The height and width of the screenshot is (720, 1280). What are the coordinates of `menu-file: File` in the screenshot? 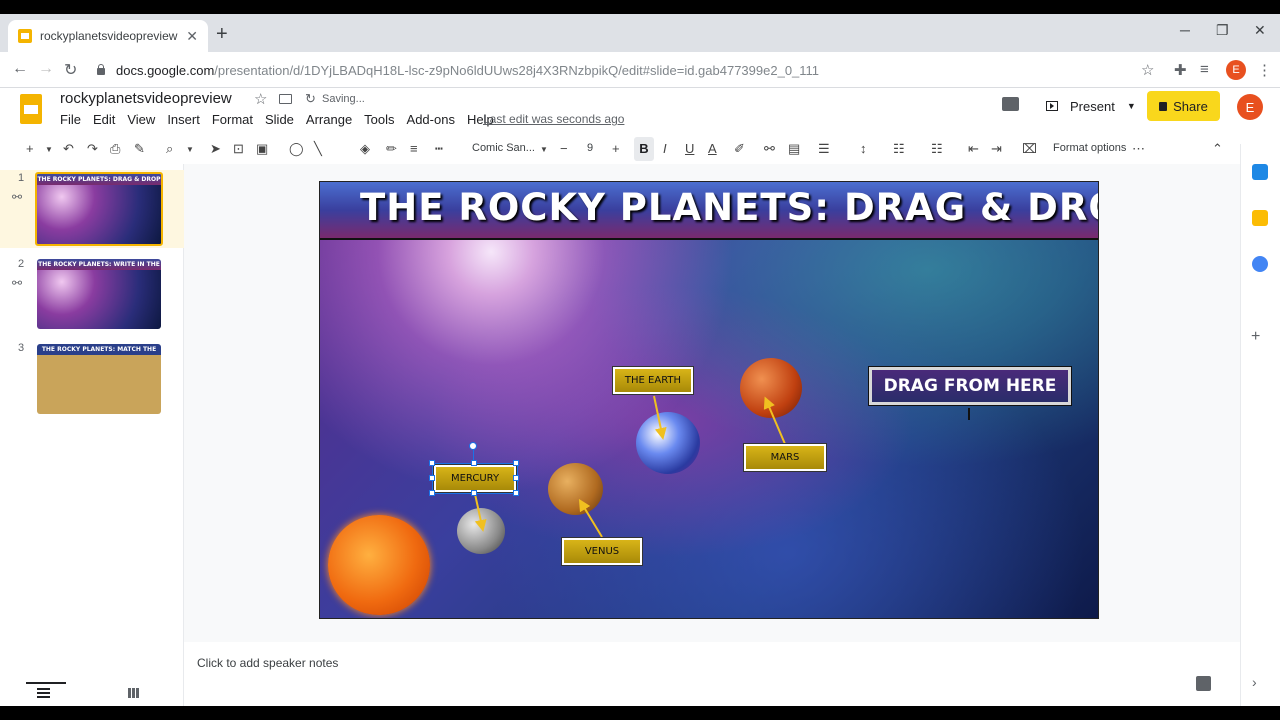 It's located at (70, 119).